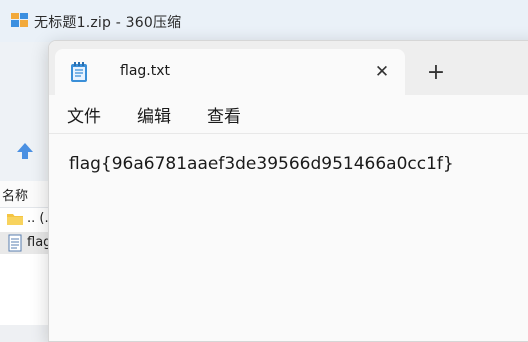 Image resolution: width=528 pixels, height=342 pixels. What do you see at coordinates (15, 243) in the screenshot?
I see `text-file-icon` at bounding box center [15, 243].